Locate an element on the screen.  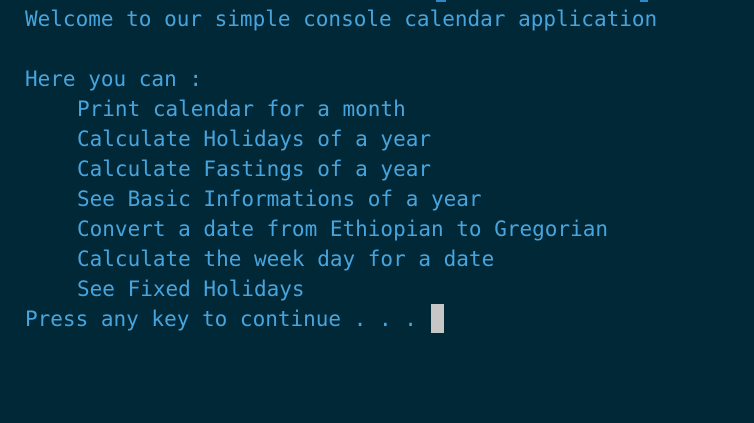
menu-item-calculate-holidays: Calculate Holidays of a year is located at coordinates (254, 139).